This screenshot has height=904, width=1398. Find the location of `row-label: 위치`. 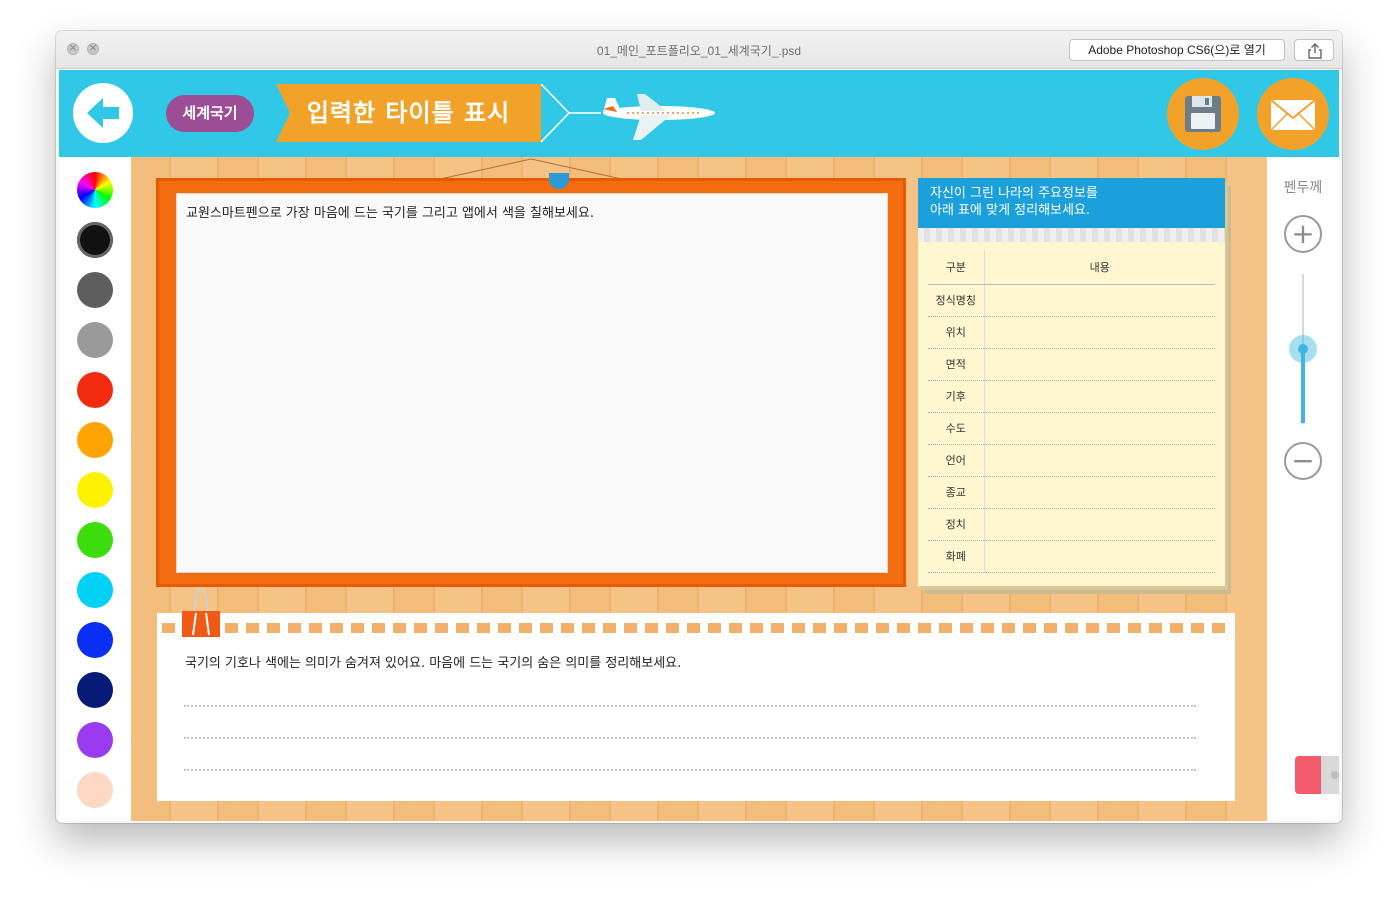

row-label: 위치 is located at coordinates (956, 332).